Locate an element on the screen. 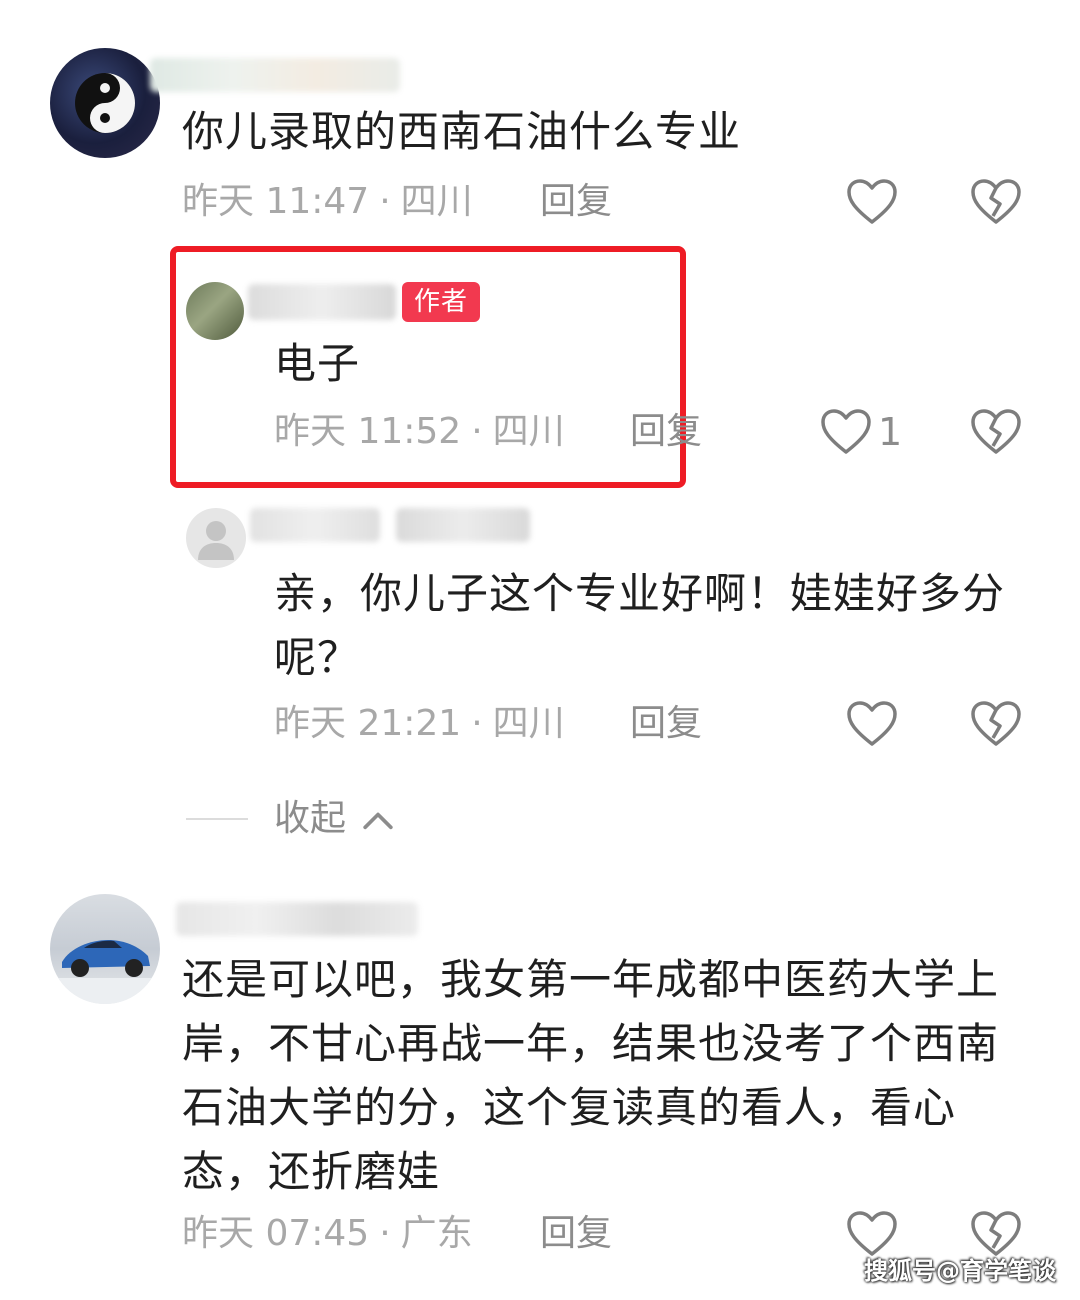  comment-meta: 昨天 07:45 · 广东 is located at coordinates (327, 1233).